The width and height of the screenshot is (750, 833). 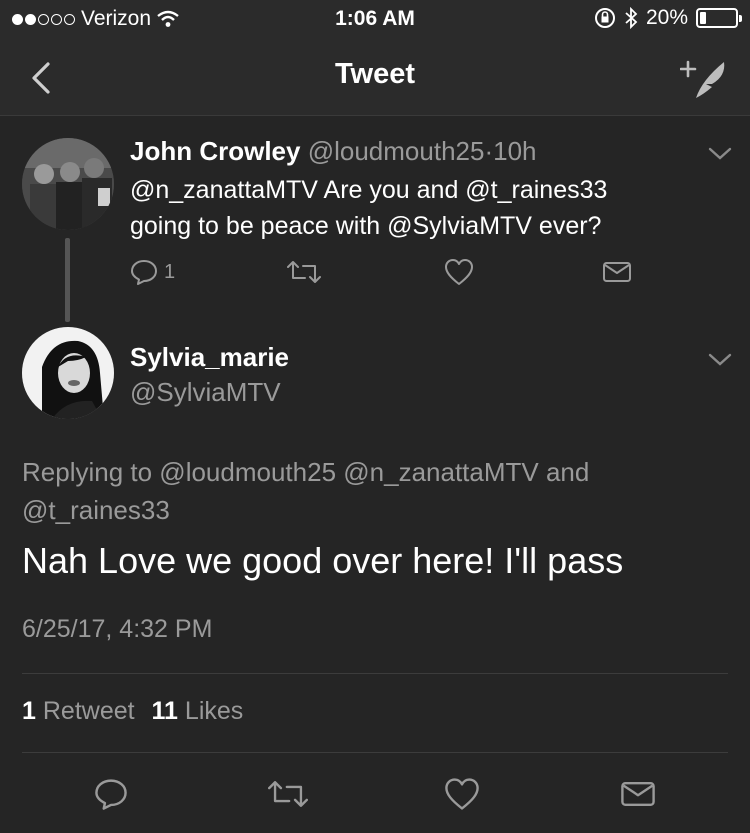 I want to click on like-count: 11, so click(x=164, y=711).